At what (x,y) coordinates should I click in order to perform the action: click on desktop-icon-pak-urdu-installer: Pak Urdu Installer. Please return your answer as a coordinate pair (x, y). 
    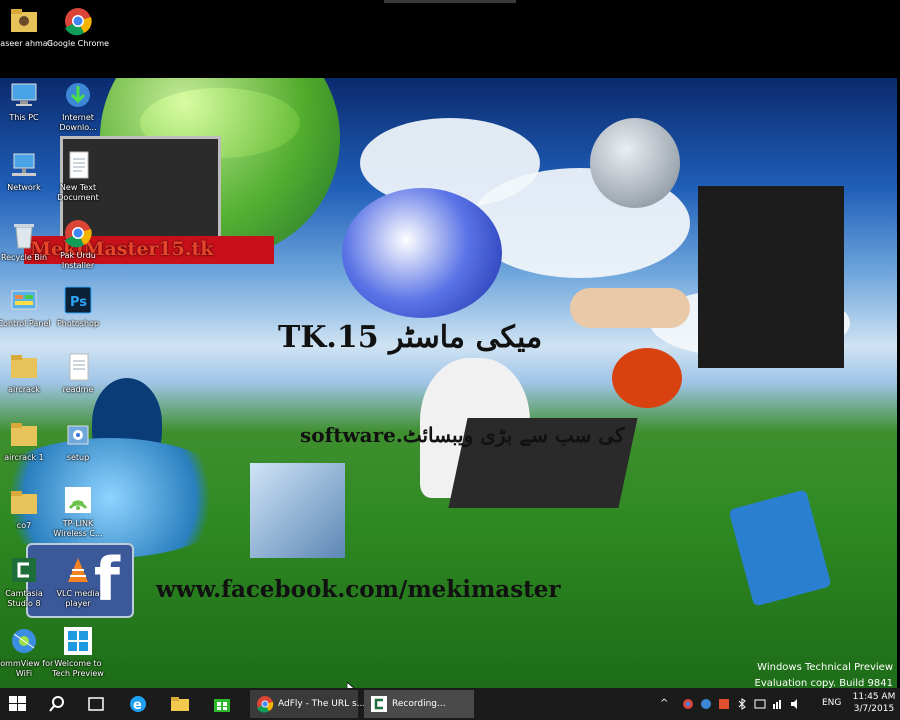
    Looking at the image, I should click on (78, 244).